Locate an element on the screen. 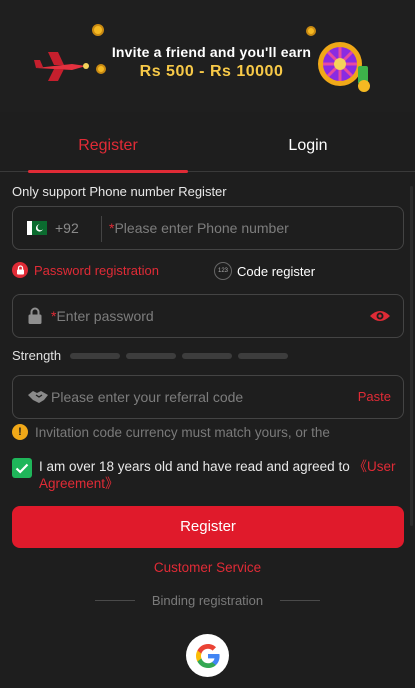 Image resolution: width=415 pixels, height=688 pixels. country-code: +92 is located at coordinates (67, 228).